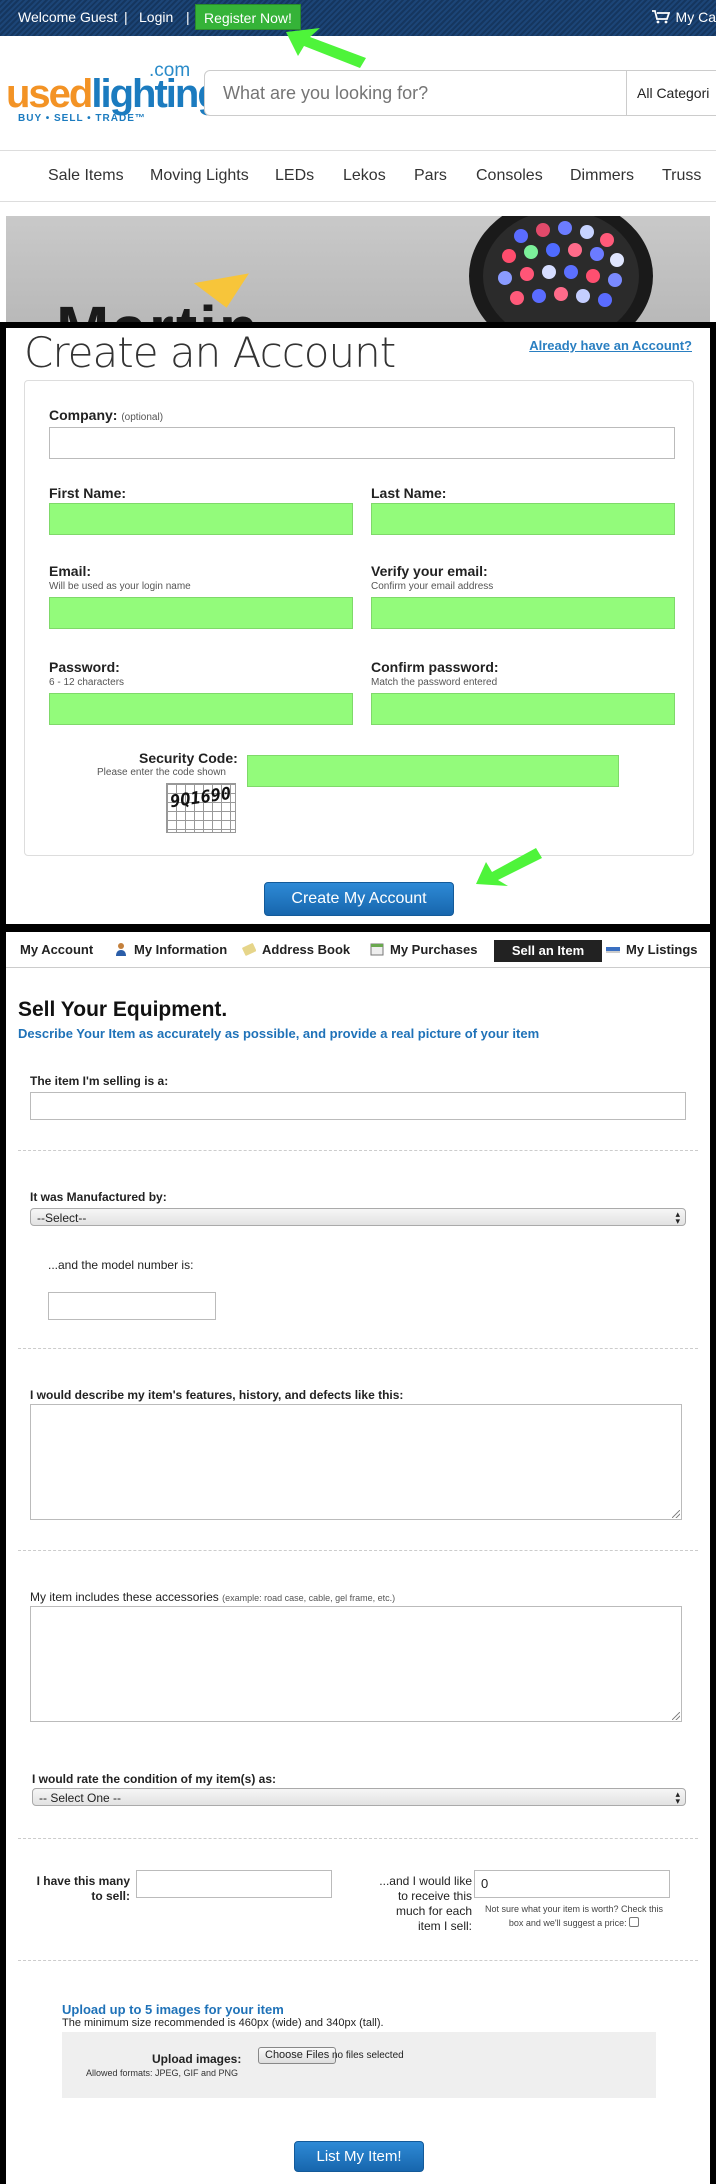 The image size is (716, 2184). I want to click on tab-my-purchases: My Purchases, so click(423, 949).